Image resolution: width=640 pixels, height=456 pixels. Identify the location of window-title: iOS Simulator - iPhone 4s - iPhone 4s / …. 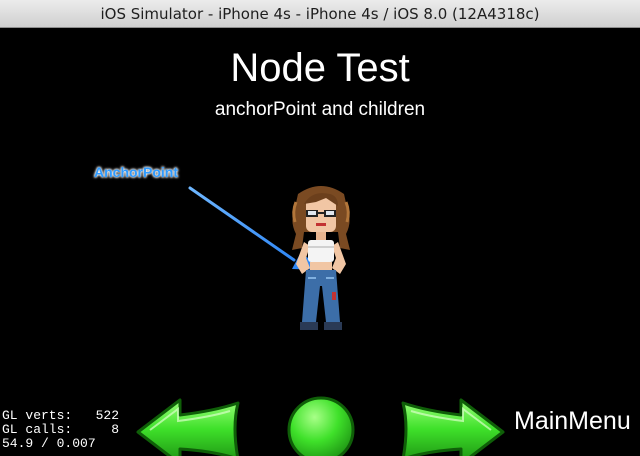
(320, 14).